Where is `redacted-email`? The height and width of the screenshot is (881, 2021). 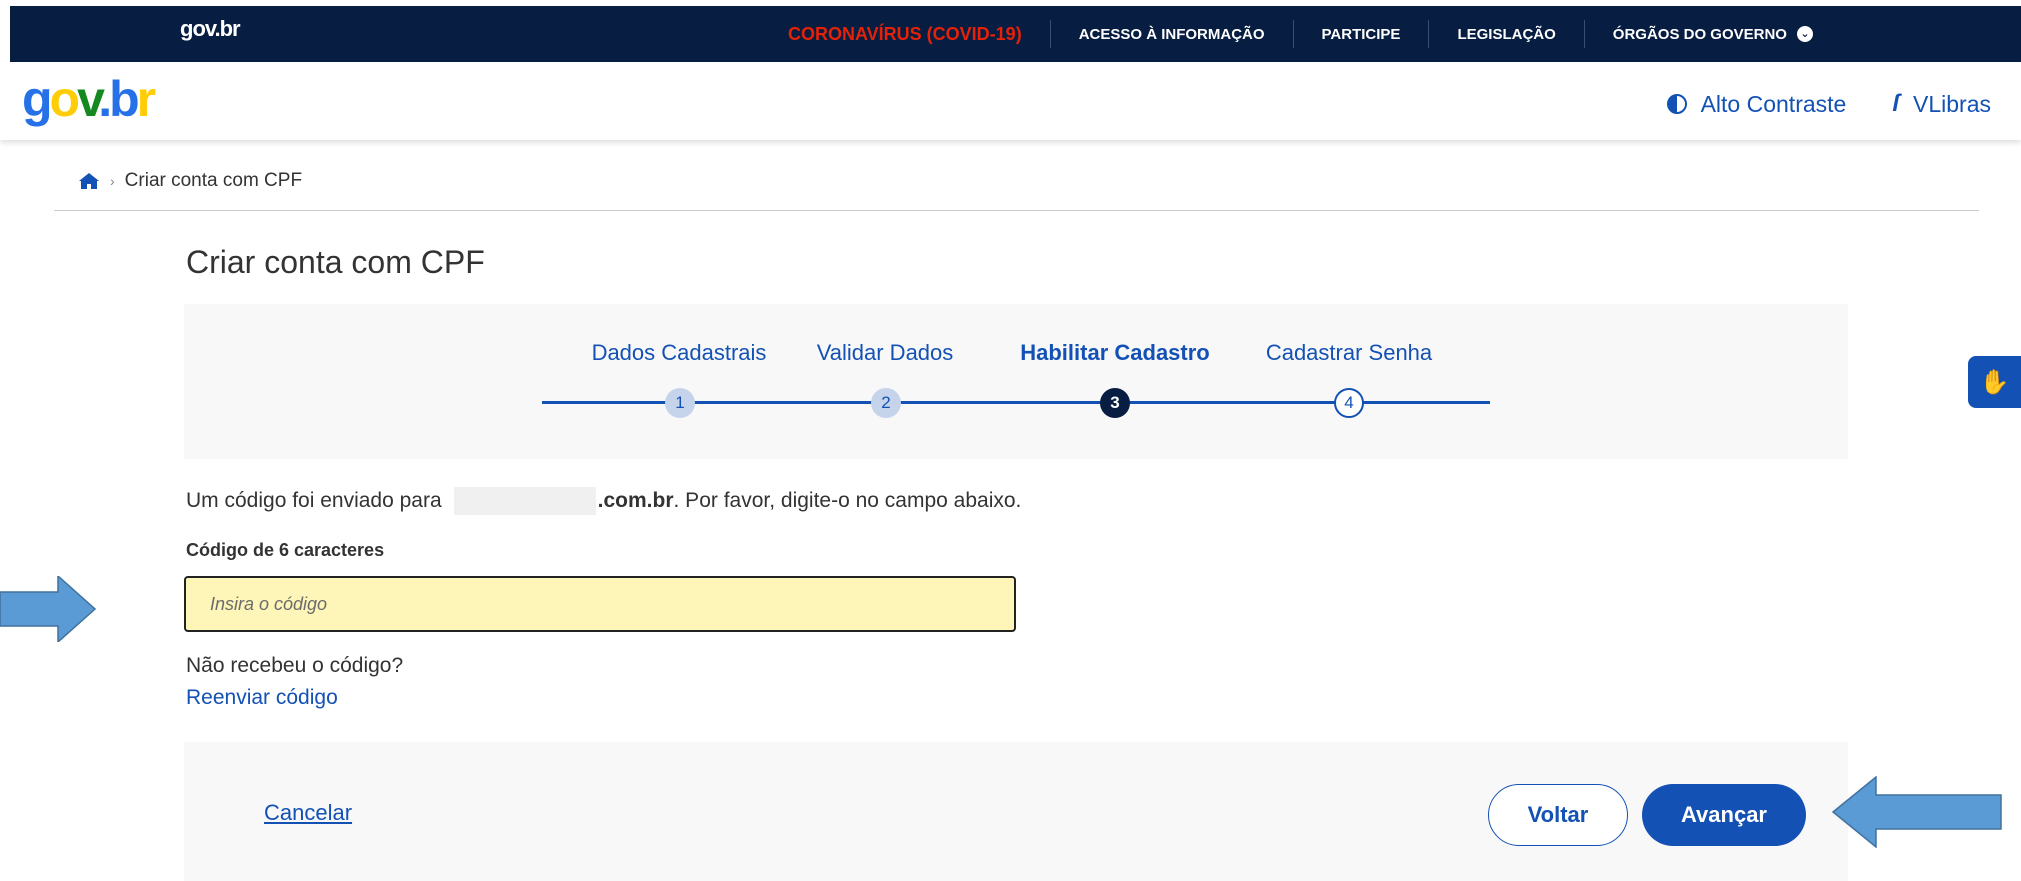 redacted-email is located at coordinates (524, 501).